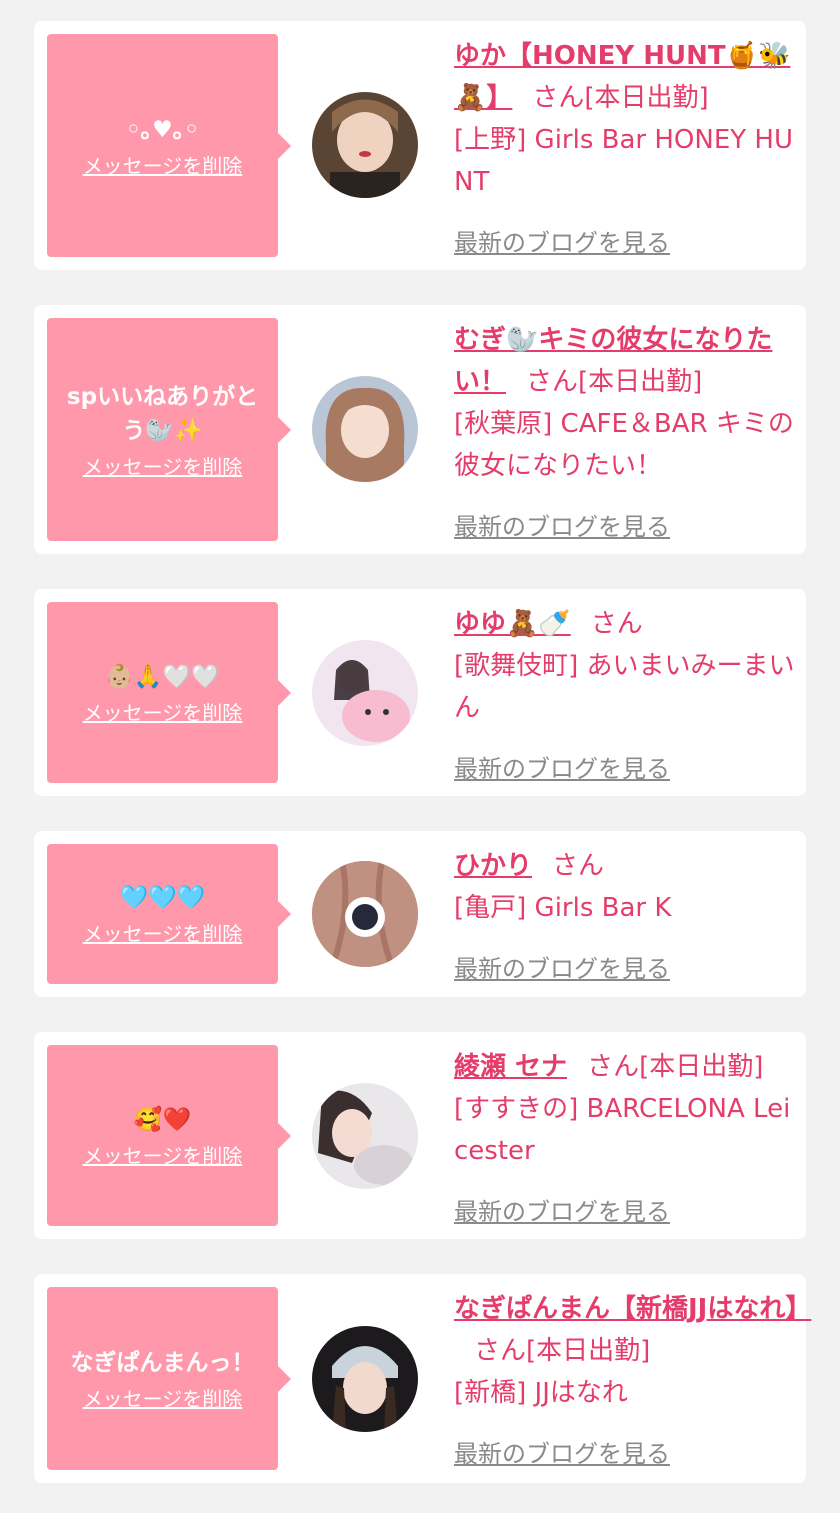  Describe the element at coordinates (624, 445) in the screenshot. I see `shop-name: [秋葉原] CAFE＆BAR キミの彼女になりたい！` at that location.